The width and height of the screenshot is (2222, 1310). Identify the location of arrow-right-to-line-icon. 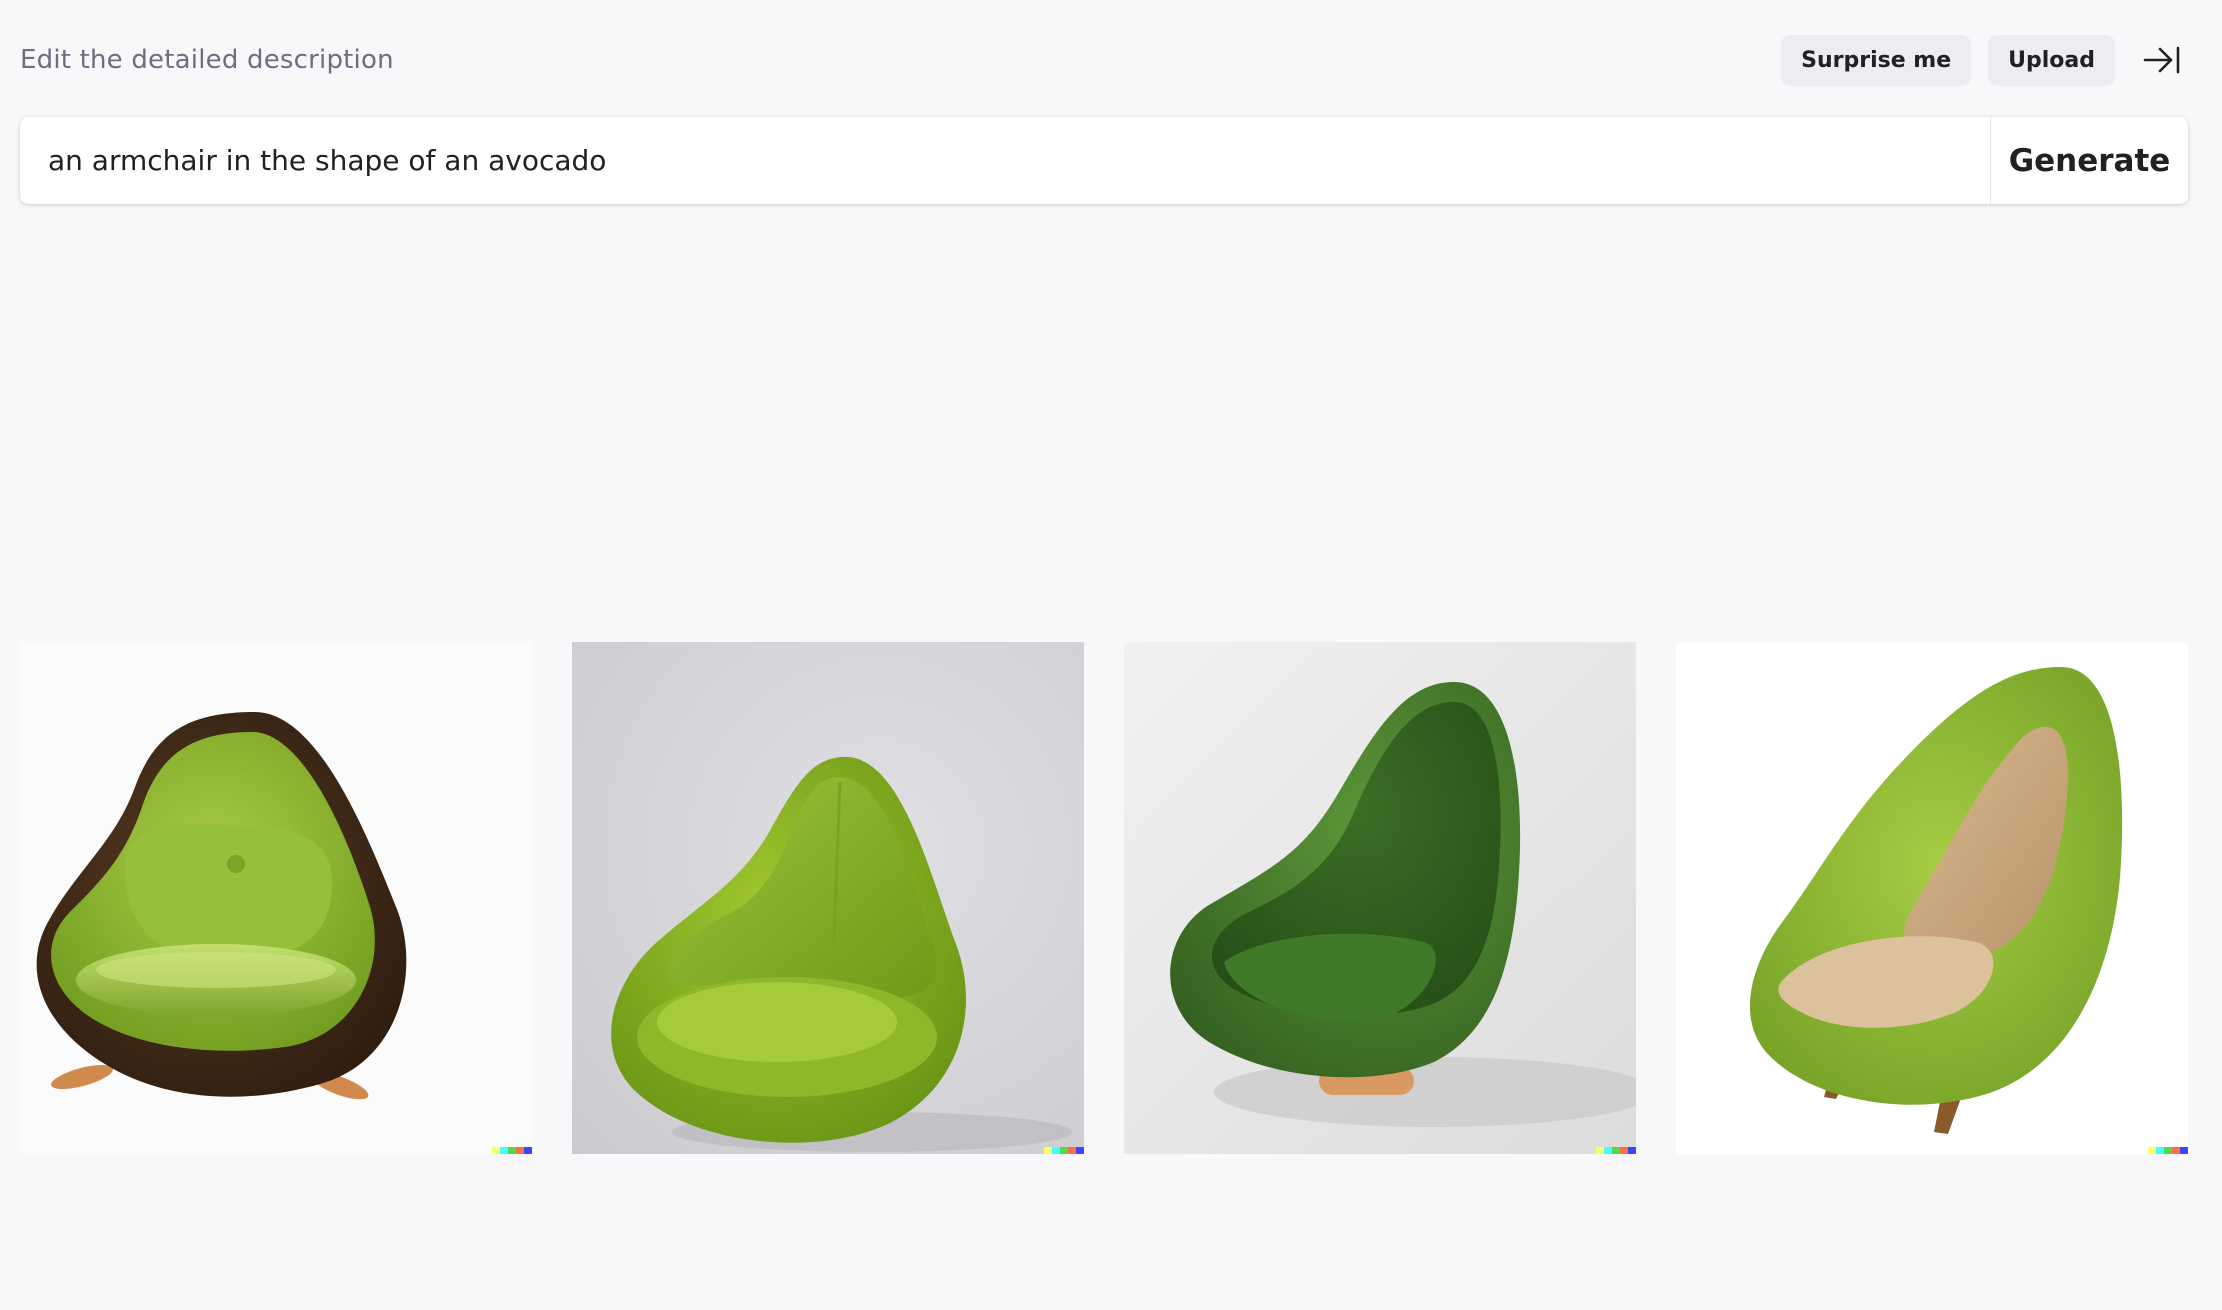
(2161, 60).